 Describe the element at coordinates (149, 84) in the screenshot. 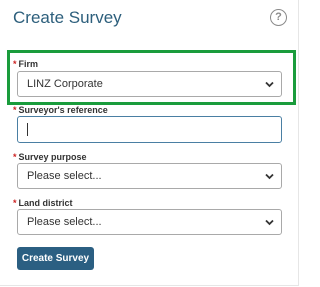

I see `firm-select: LINZ Corporate` at that location.